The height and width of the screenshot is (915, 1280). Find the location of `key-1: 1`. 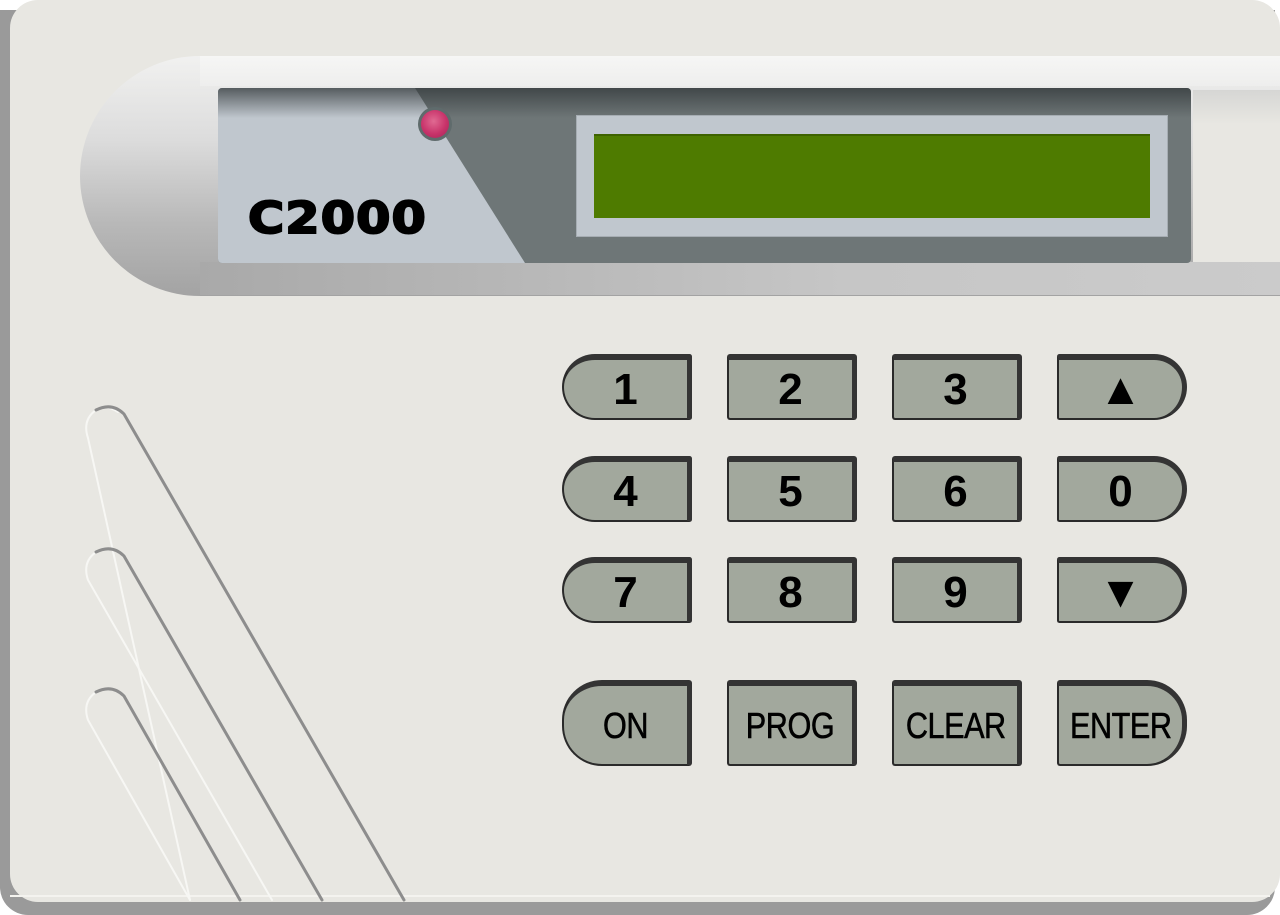

key-1: 1 is located at coordinates (627, 387).